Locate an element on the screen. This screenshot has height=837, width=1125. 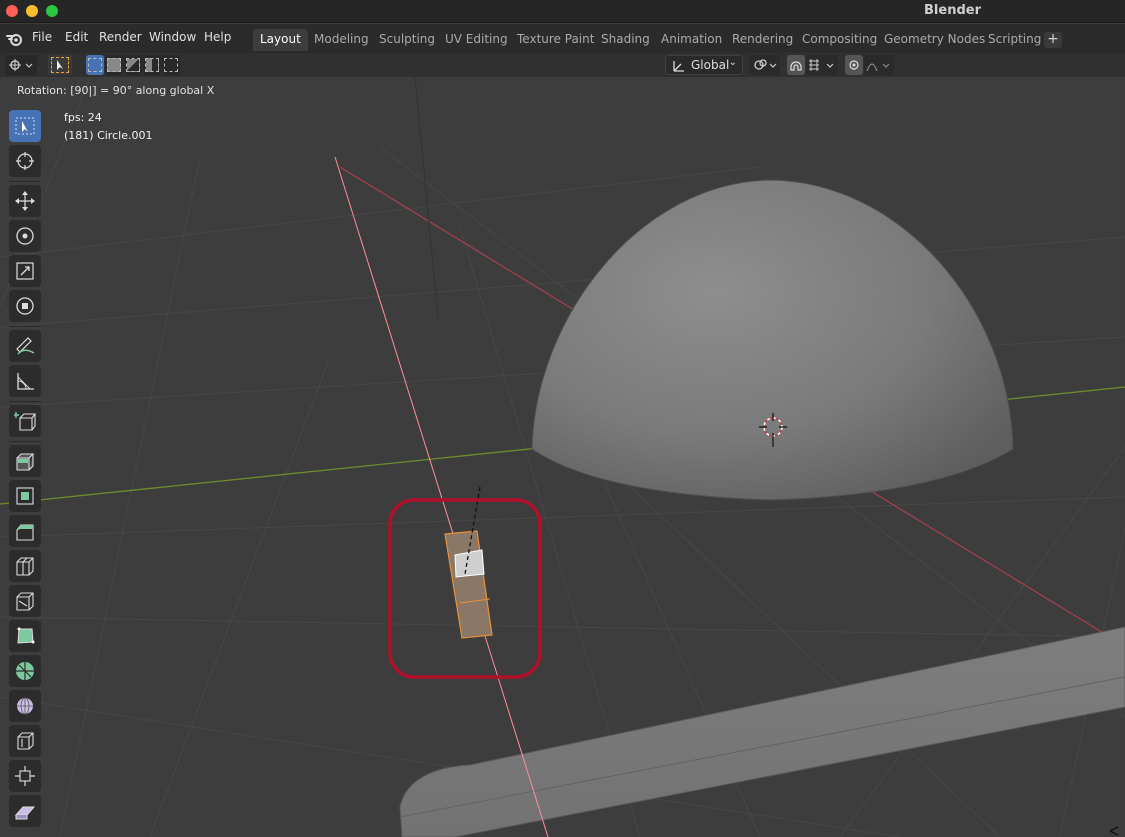
extrude-icon is located at coordinates (25, 462).